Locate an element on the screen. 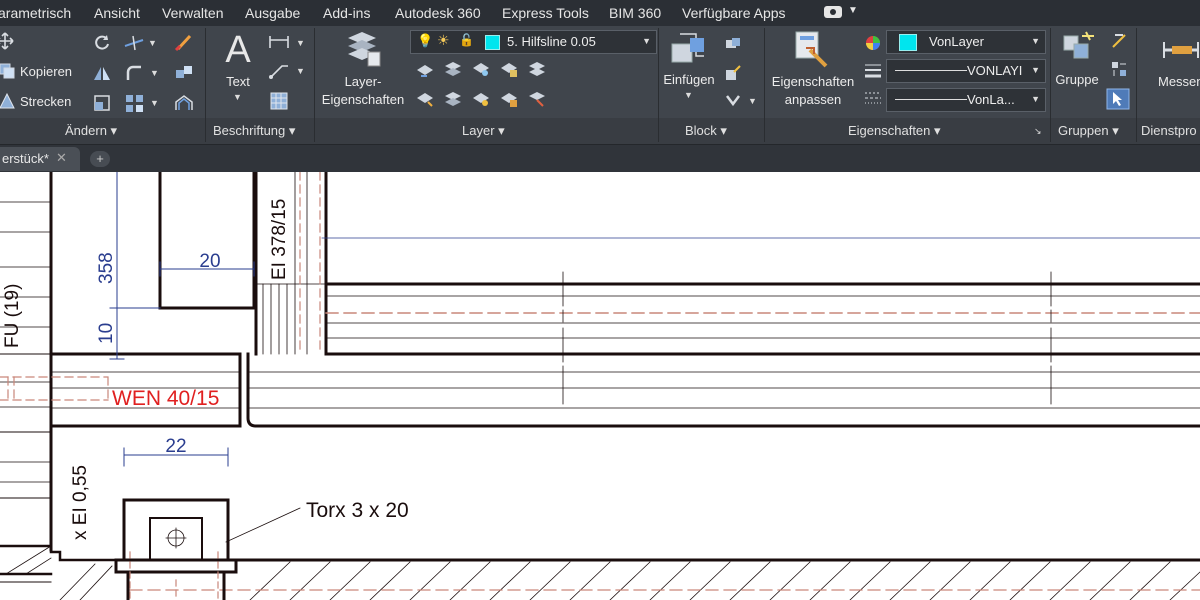  lineweight-select: VonLa... ▼ is located at coordinates (966, 100).